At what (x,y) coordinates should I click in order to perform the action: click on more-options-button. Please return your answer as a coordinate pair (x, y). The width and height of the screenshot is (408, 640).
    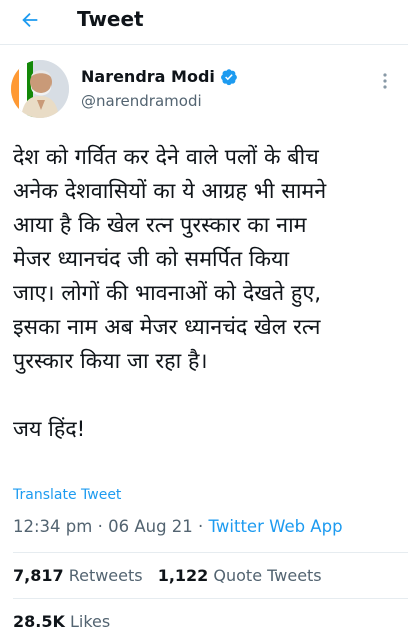
    Looking at the image, I should click on (385, 81).